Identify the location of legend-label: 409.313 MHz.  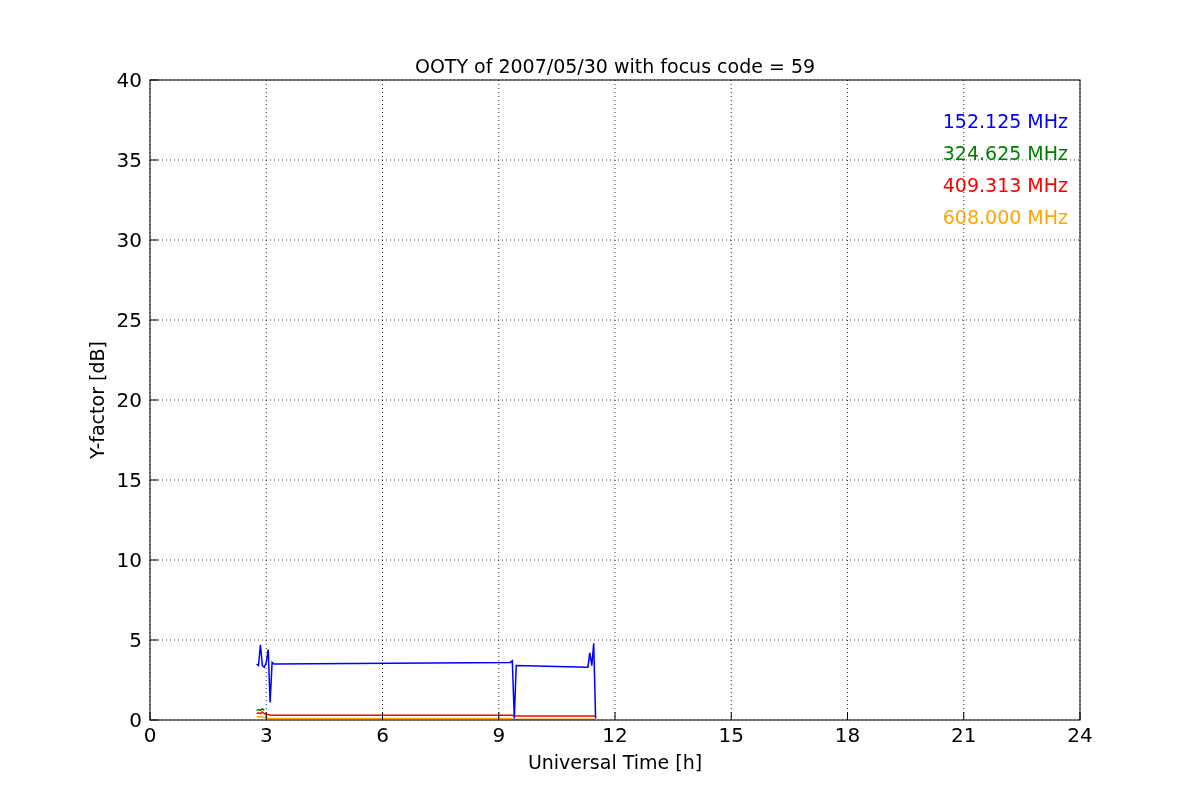
(1005, 185).